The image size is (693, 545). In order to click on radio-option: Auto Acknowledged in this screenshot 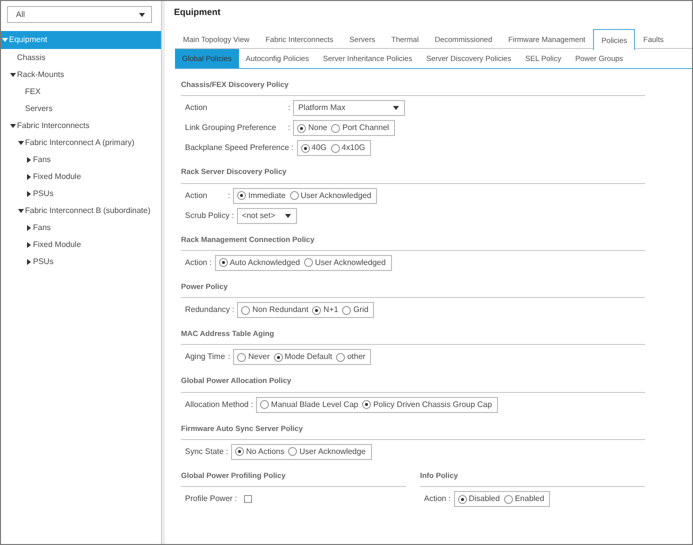, I will do `click(259, 262)`.